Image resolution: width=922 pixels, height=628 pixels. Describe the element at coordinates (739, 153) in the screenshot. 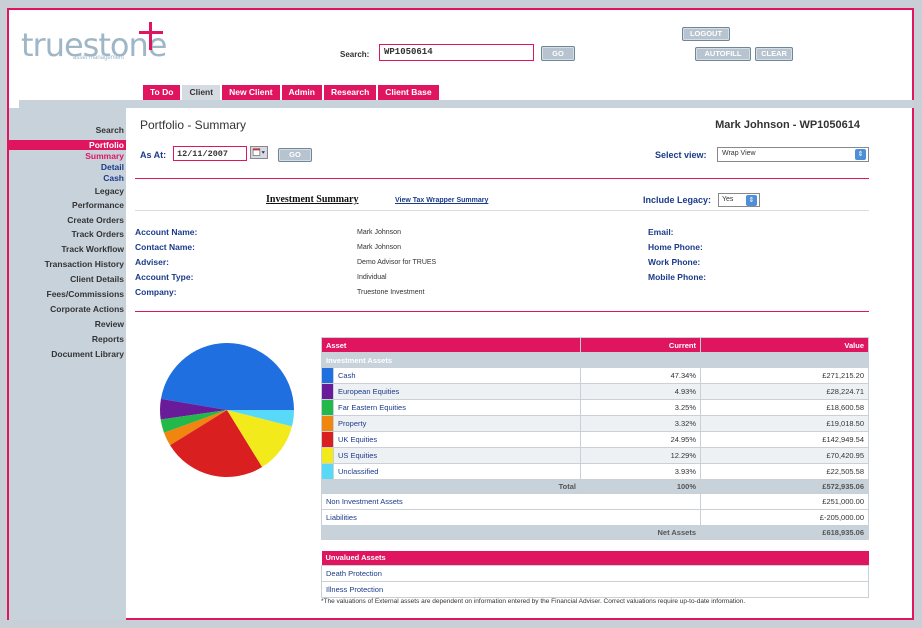

I see `view-select-value: Wrap View` at that location.